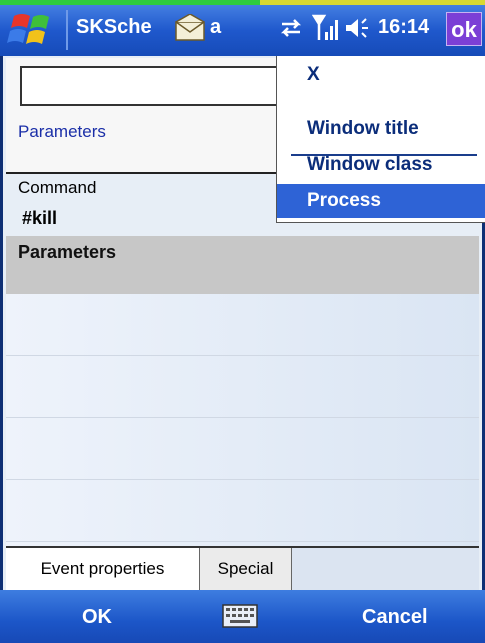 The height and width of the screenshot is (643, 485). Describe the element at coordinates (39, 218) in the screenshot. I see `command-value: #kill` at that location.